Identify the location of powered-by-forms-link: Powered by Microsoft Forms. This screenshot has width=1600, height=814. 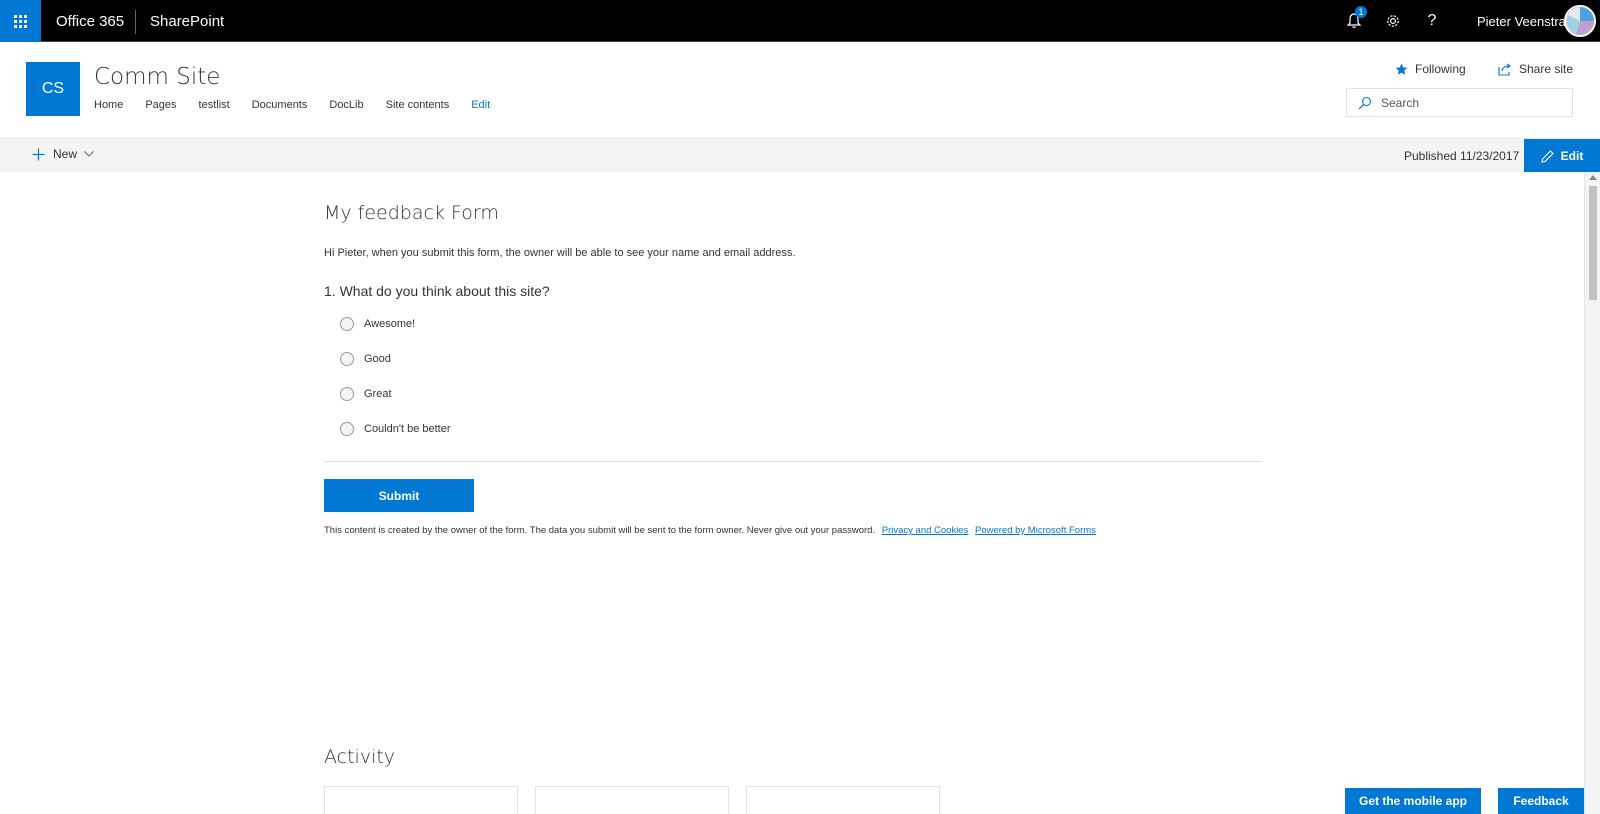
(1035, 530).